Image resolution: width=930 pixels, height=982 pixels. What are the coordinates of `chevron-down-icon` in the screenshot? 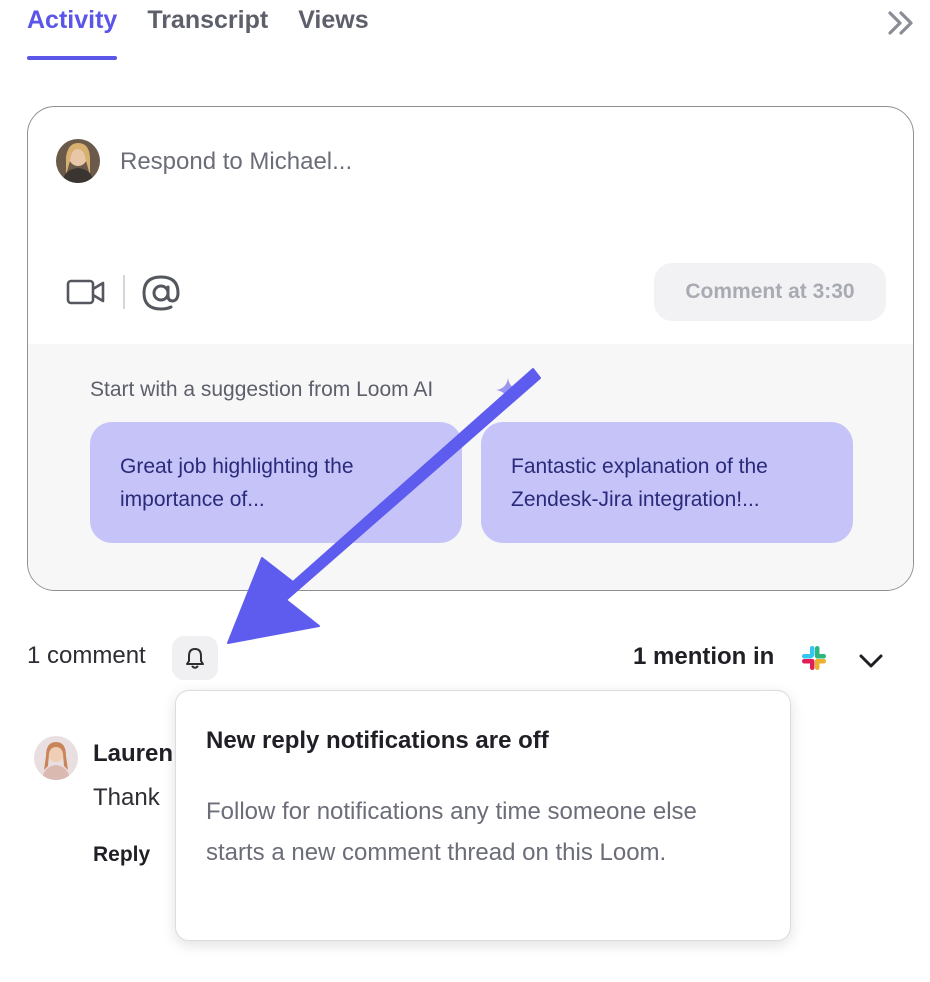 It's located at (871, 661).